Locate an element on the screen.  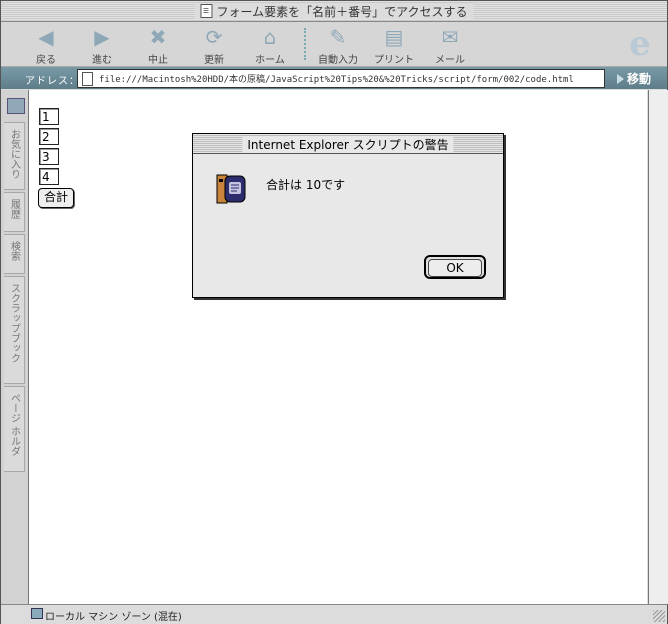
status-text: ローカル マシン ゾーン (混在) is located at coordinates (113, 617).